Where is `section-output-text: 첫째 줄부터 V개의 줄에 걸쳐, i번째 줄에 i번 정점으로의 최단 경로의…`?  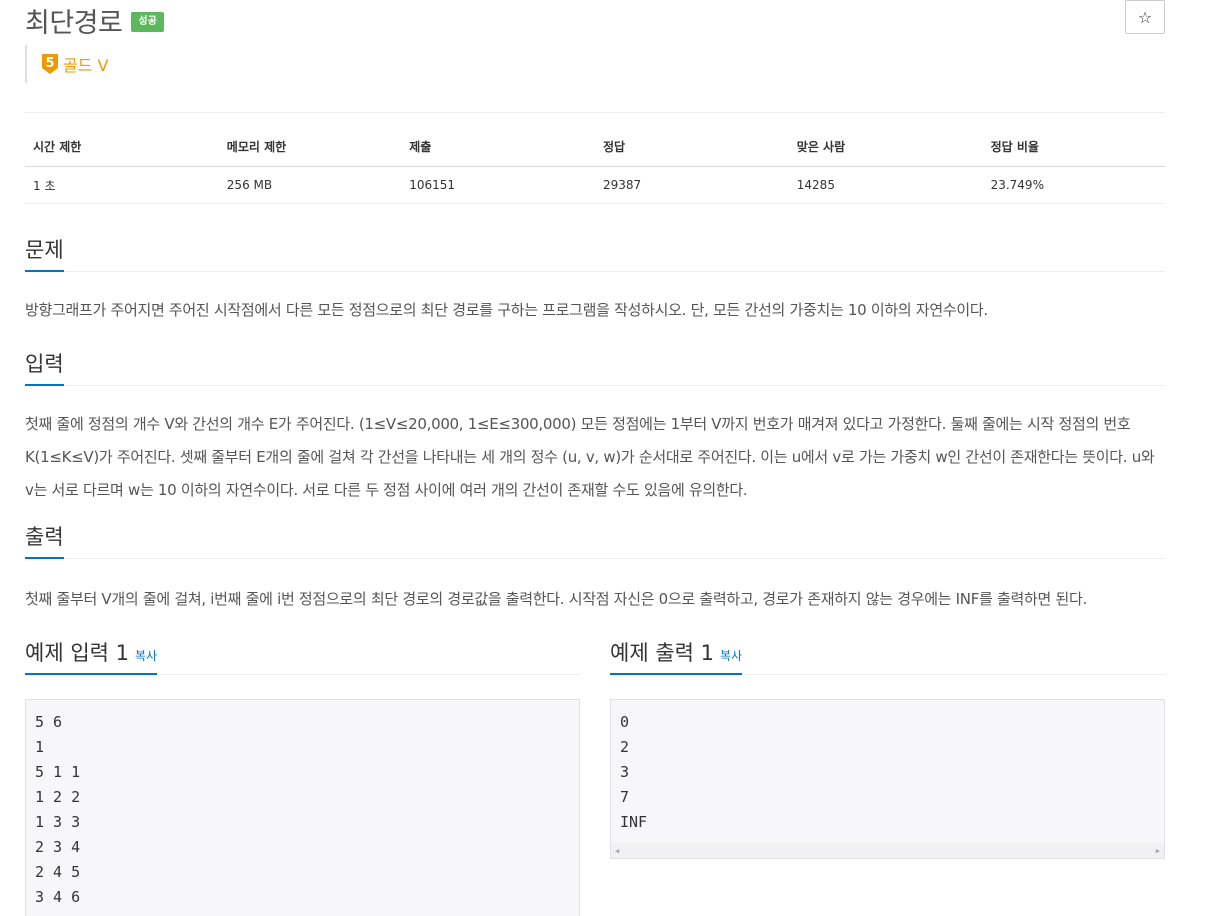
section-output-text: 첫째 줄부터 V개의 줄에 걸쳐, i번째 줄에 i번 정점으로의 최단 경로의… is located at coordinates (556, 599).